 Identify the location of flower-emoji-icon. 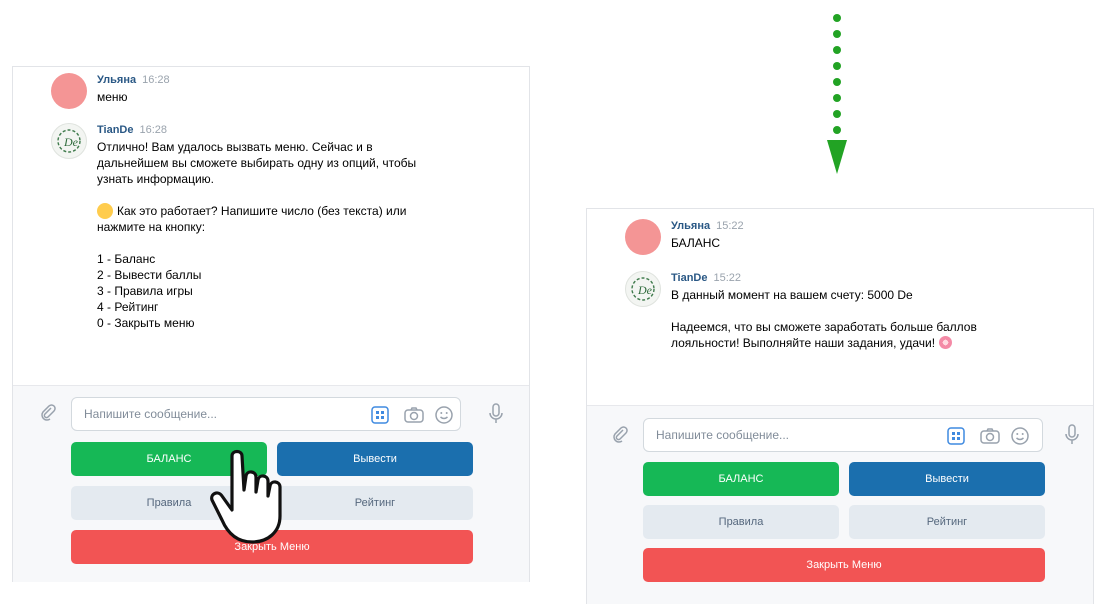
(946, 342).